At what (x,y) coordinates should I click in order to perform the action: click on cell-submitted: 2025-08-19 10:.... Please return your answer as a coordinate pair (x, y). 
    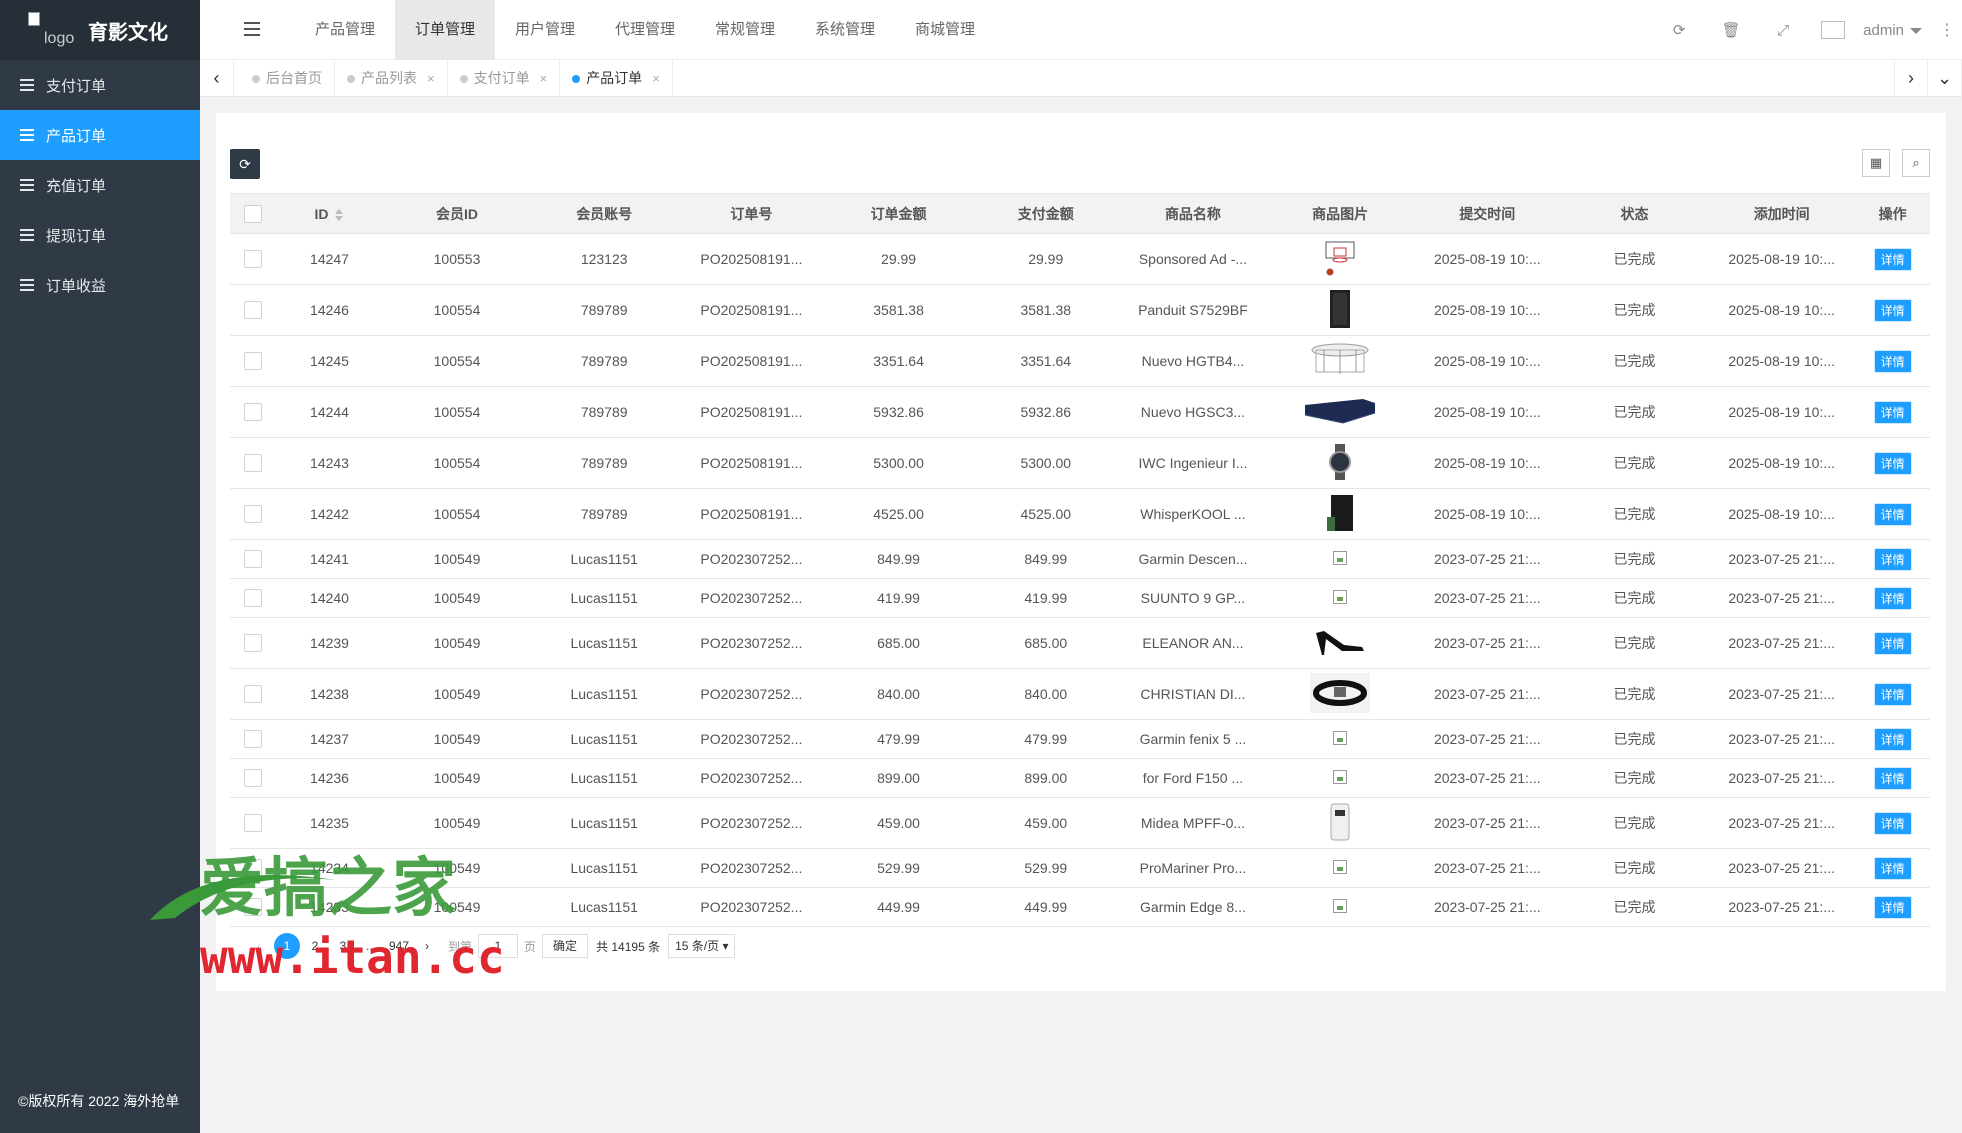
    Looking at the image, I should click on (1487, 412).